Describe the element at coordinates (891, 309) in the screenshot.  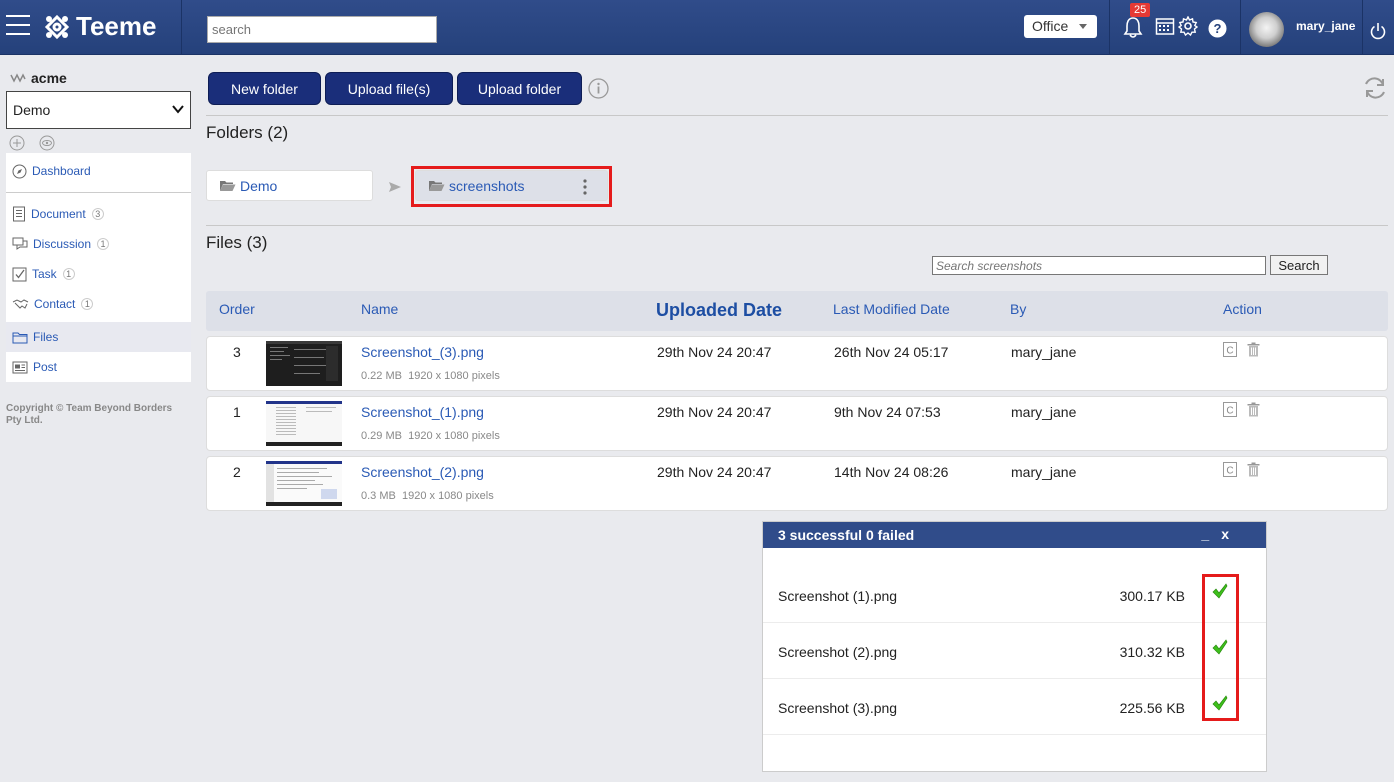
I see `column-last-modified: Last Modified Date` at that location.